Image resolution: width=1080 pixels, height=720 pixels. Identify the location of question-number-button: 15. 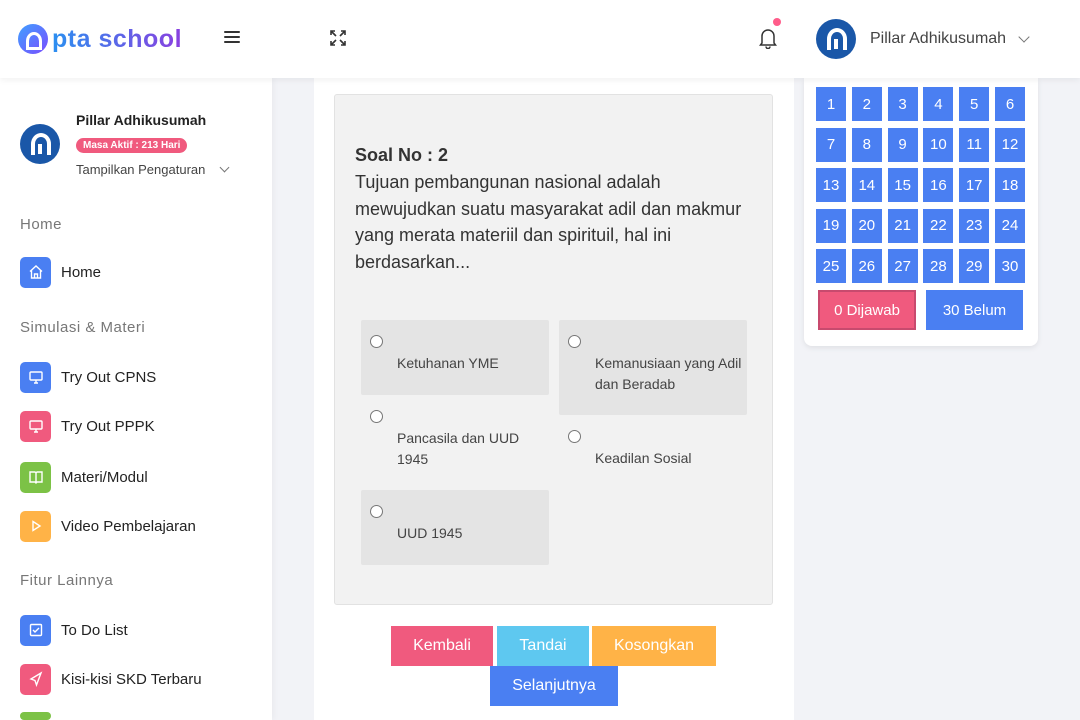
(902, 185).